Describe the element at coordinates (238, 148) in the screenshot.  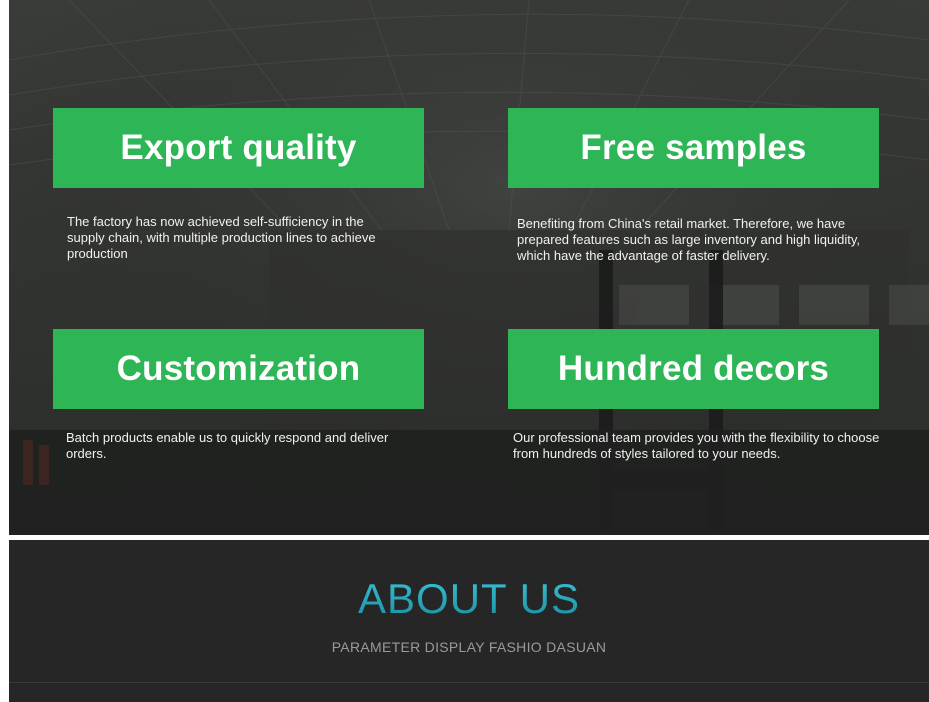
I see `feature-title-export-quality: Export quality` at that location.